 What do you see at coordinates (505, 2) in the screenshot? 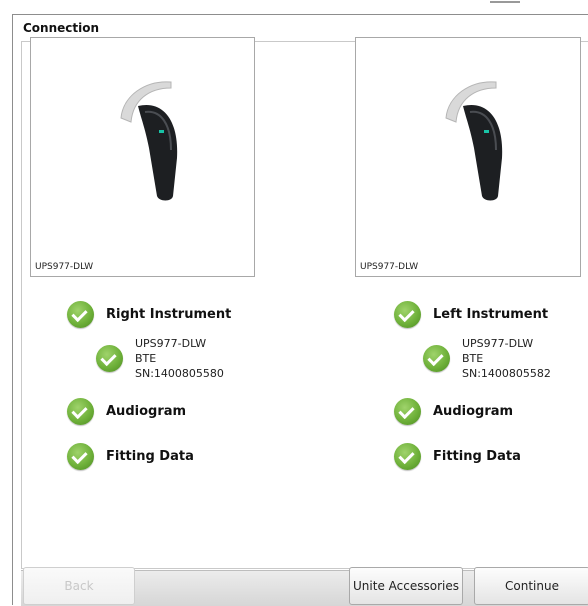
I see `top-edge-mark` at bounding box center [505, 2].